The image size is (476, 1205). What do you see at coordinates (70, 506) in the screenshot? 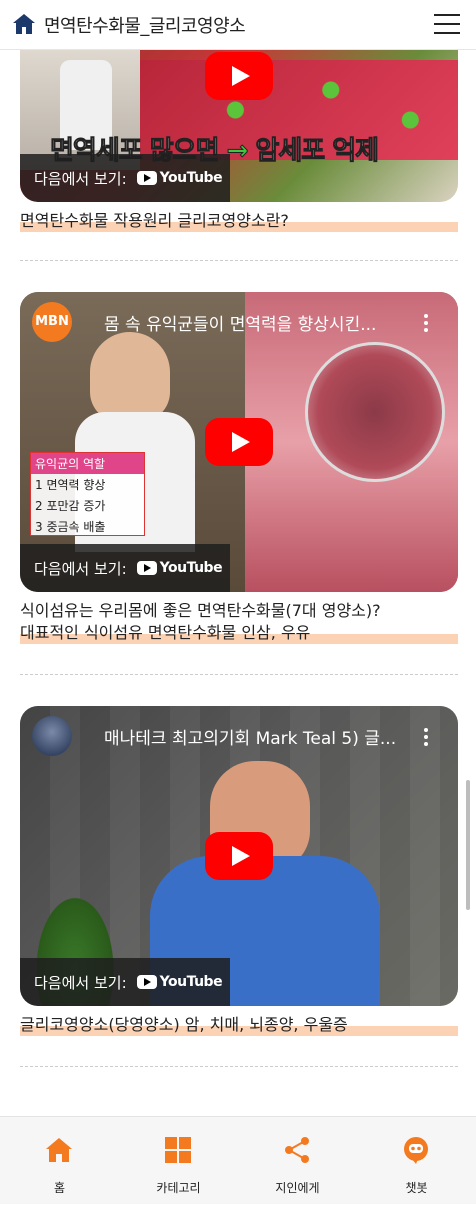
I see `info-panel-item: 2 포만감 증가` at bounding box center [70, 506].